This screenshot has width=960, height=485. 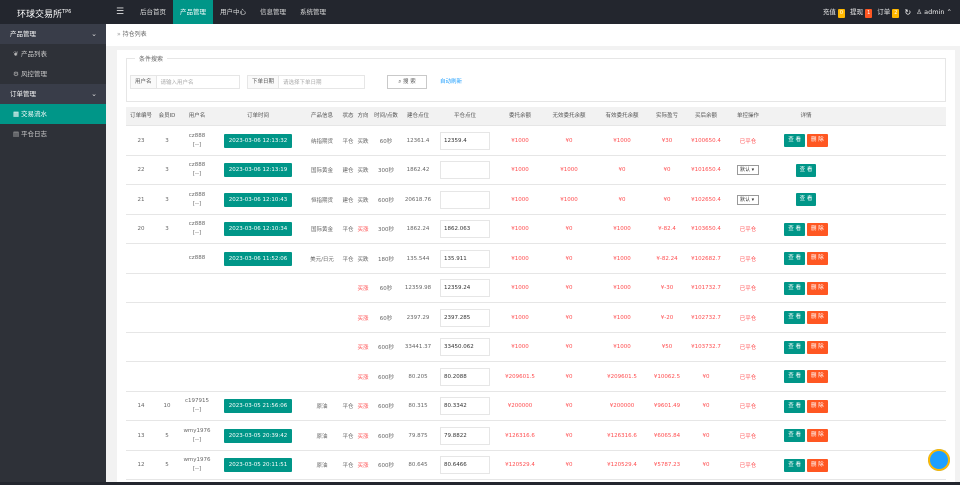 What do you see at coordinates (167, 170) in the screenshot?
I see `member-id-cell: 3` at bounding box center [167, 170].